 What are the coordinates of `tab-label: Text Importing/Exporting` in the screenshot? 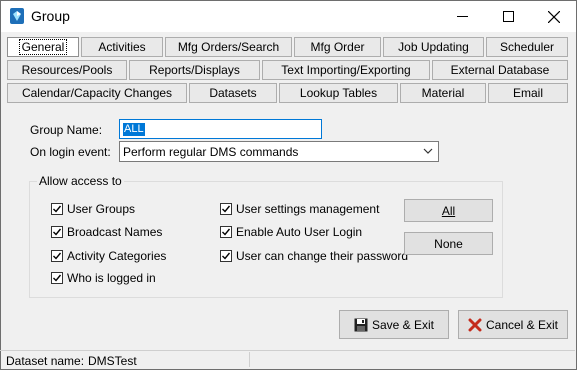 It's located at (346, 70).